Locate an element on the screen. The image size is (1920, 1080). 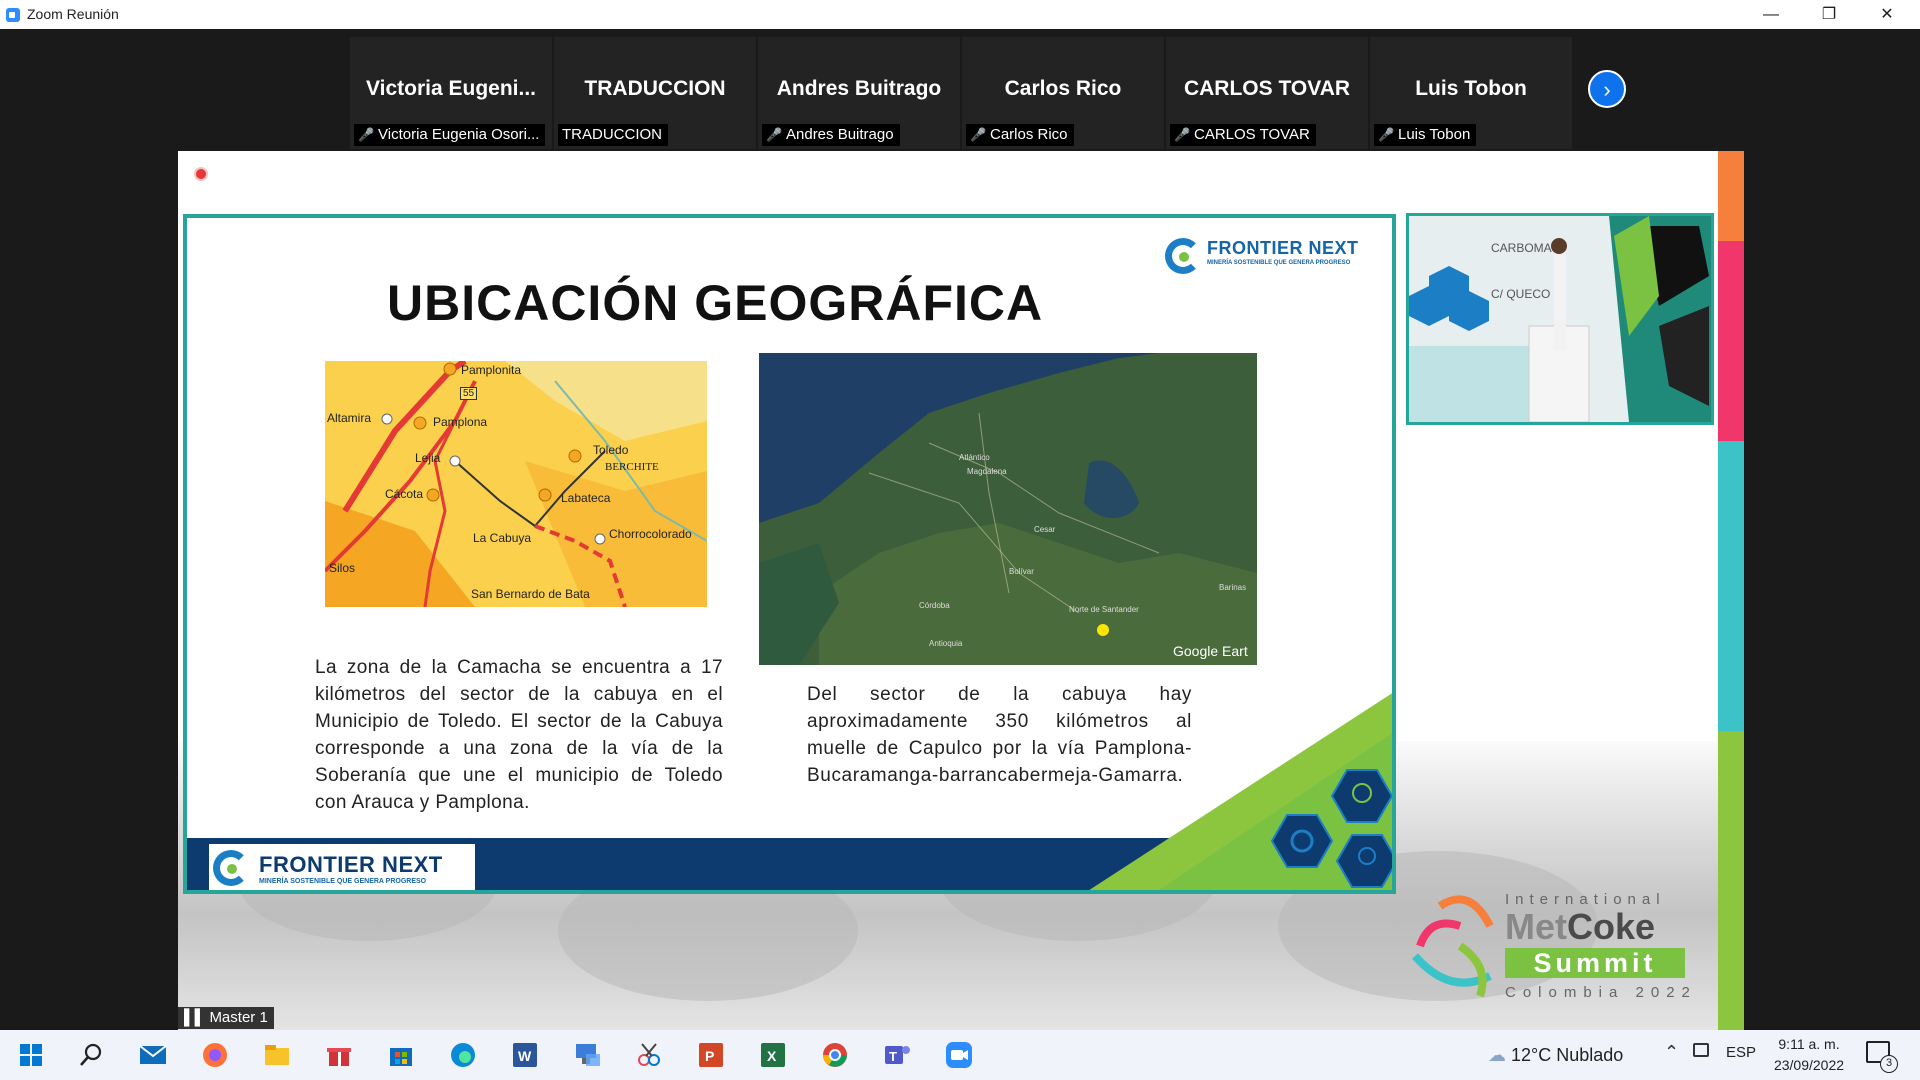
excel-icon: X is located at coordinates (773, 1055).